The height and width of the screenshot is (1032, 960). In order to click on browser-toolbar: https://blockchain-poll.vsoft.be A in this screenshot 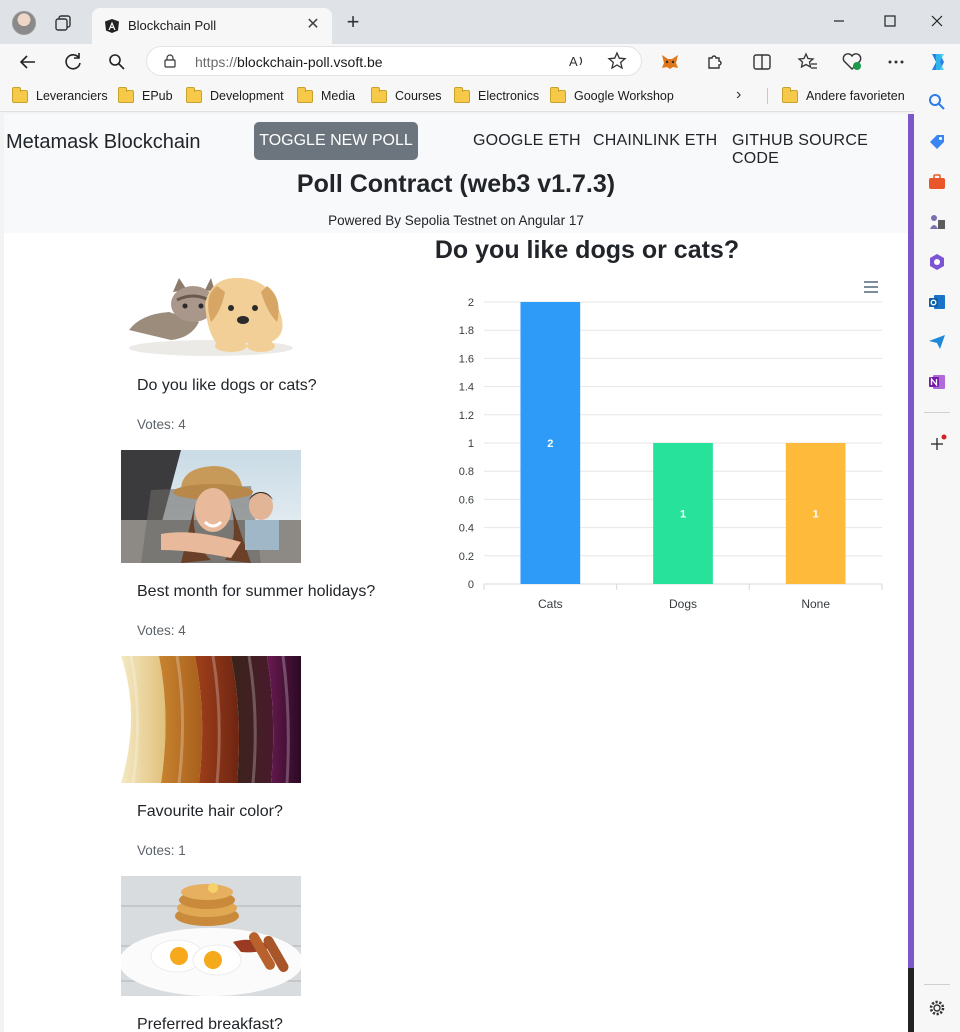, I will do `click(480, 62)`.